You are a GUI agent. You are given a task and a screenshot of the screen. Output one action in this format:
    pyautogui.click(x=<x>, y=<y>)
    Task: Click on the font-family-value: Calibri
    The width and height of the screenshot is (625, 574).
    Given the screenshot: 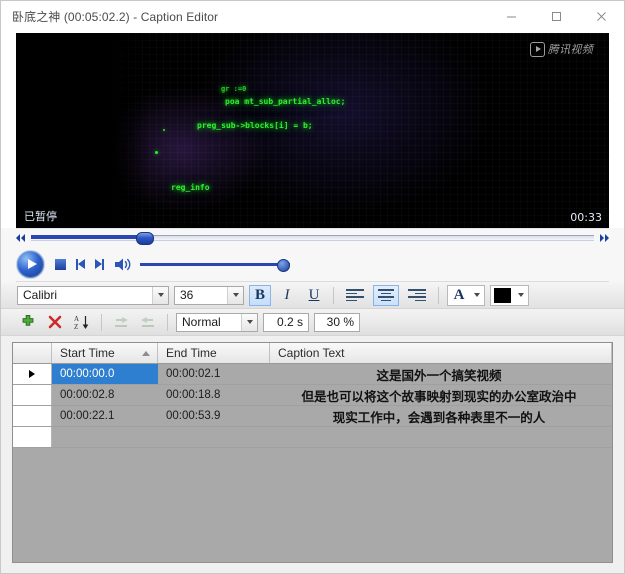 What is the action you would take?
    pyautogui.click(x=40, y=294)
    